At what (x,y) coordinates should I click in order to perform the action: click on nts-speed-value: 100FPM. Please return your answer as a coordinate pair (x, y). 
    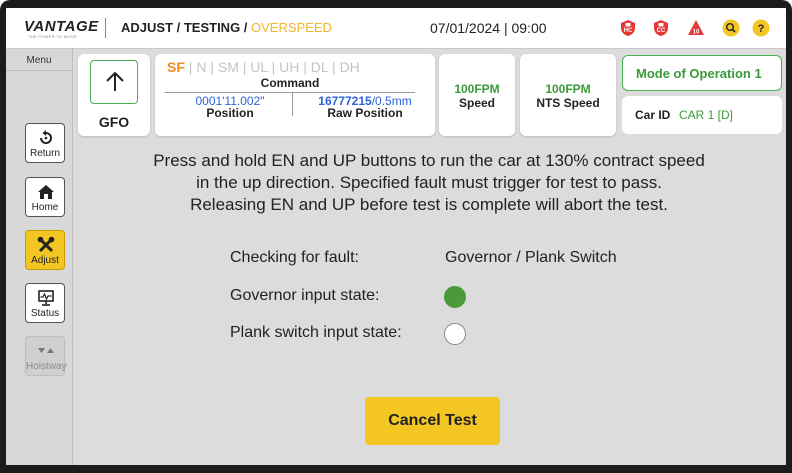
    Looking at the image, I should click on (568, 89).